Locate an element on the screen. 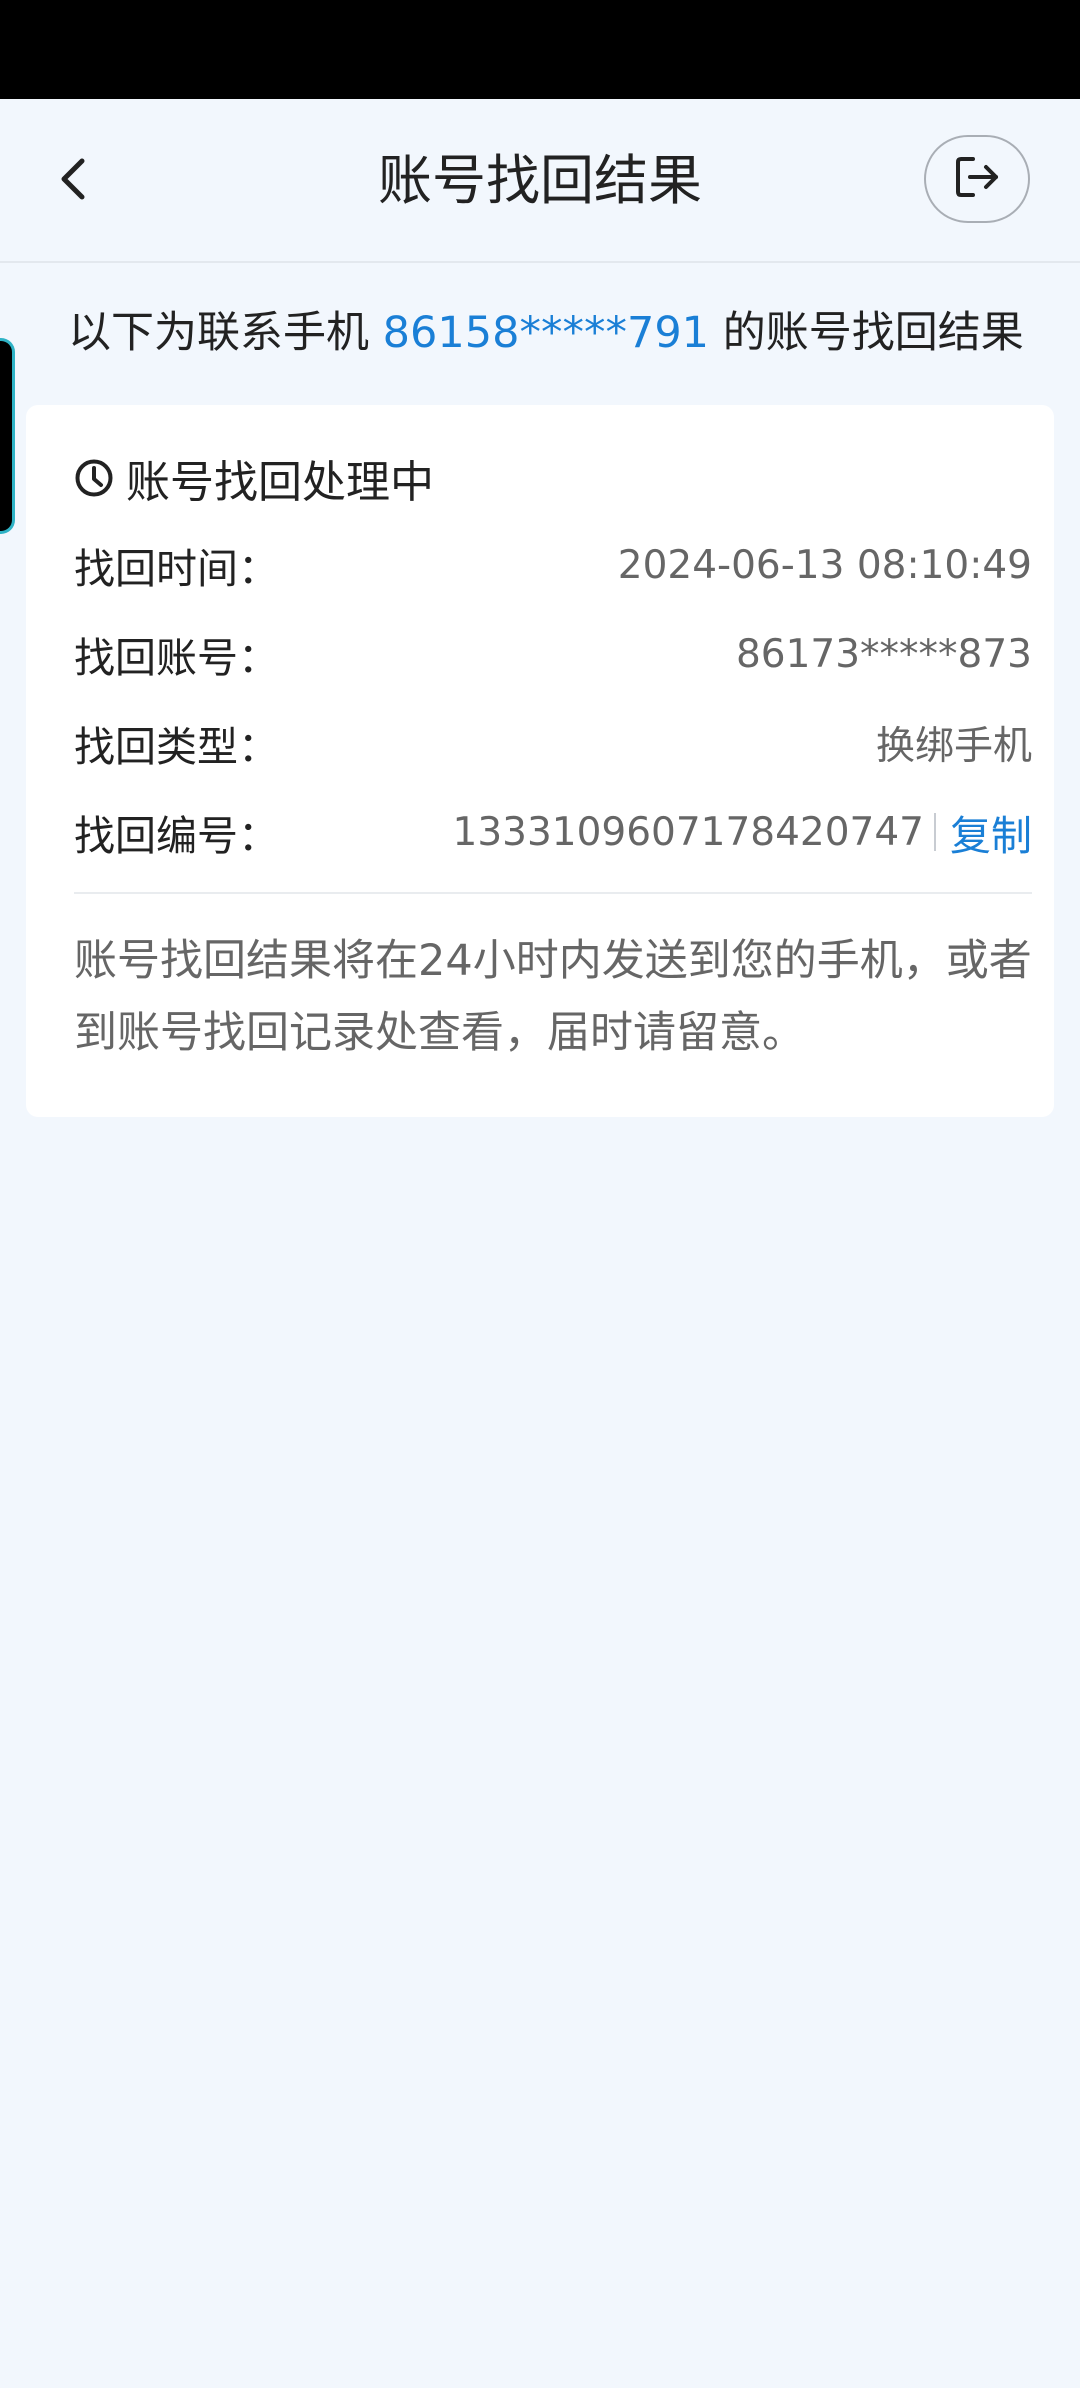 The height and width of the screenshot is (2388, 1080). row-value: 86173*****873 is located at coordinates (883, 654).